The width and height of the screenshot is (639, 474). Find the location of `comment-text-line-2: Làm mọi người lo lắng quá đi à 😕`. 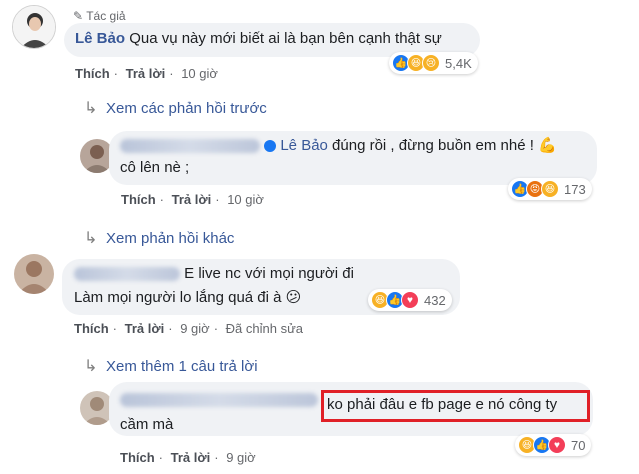

comment-text-line-2: Làm mọi người lo lắng quá đi à 😕 is located at coordinates (188, 297).